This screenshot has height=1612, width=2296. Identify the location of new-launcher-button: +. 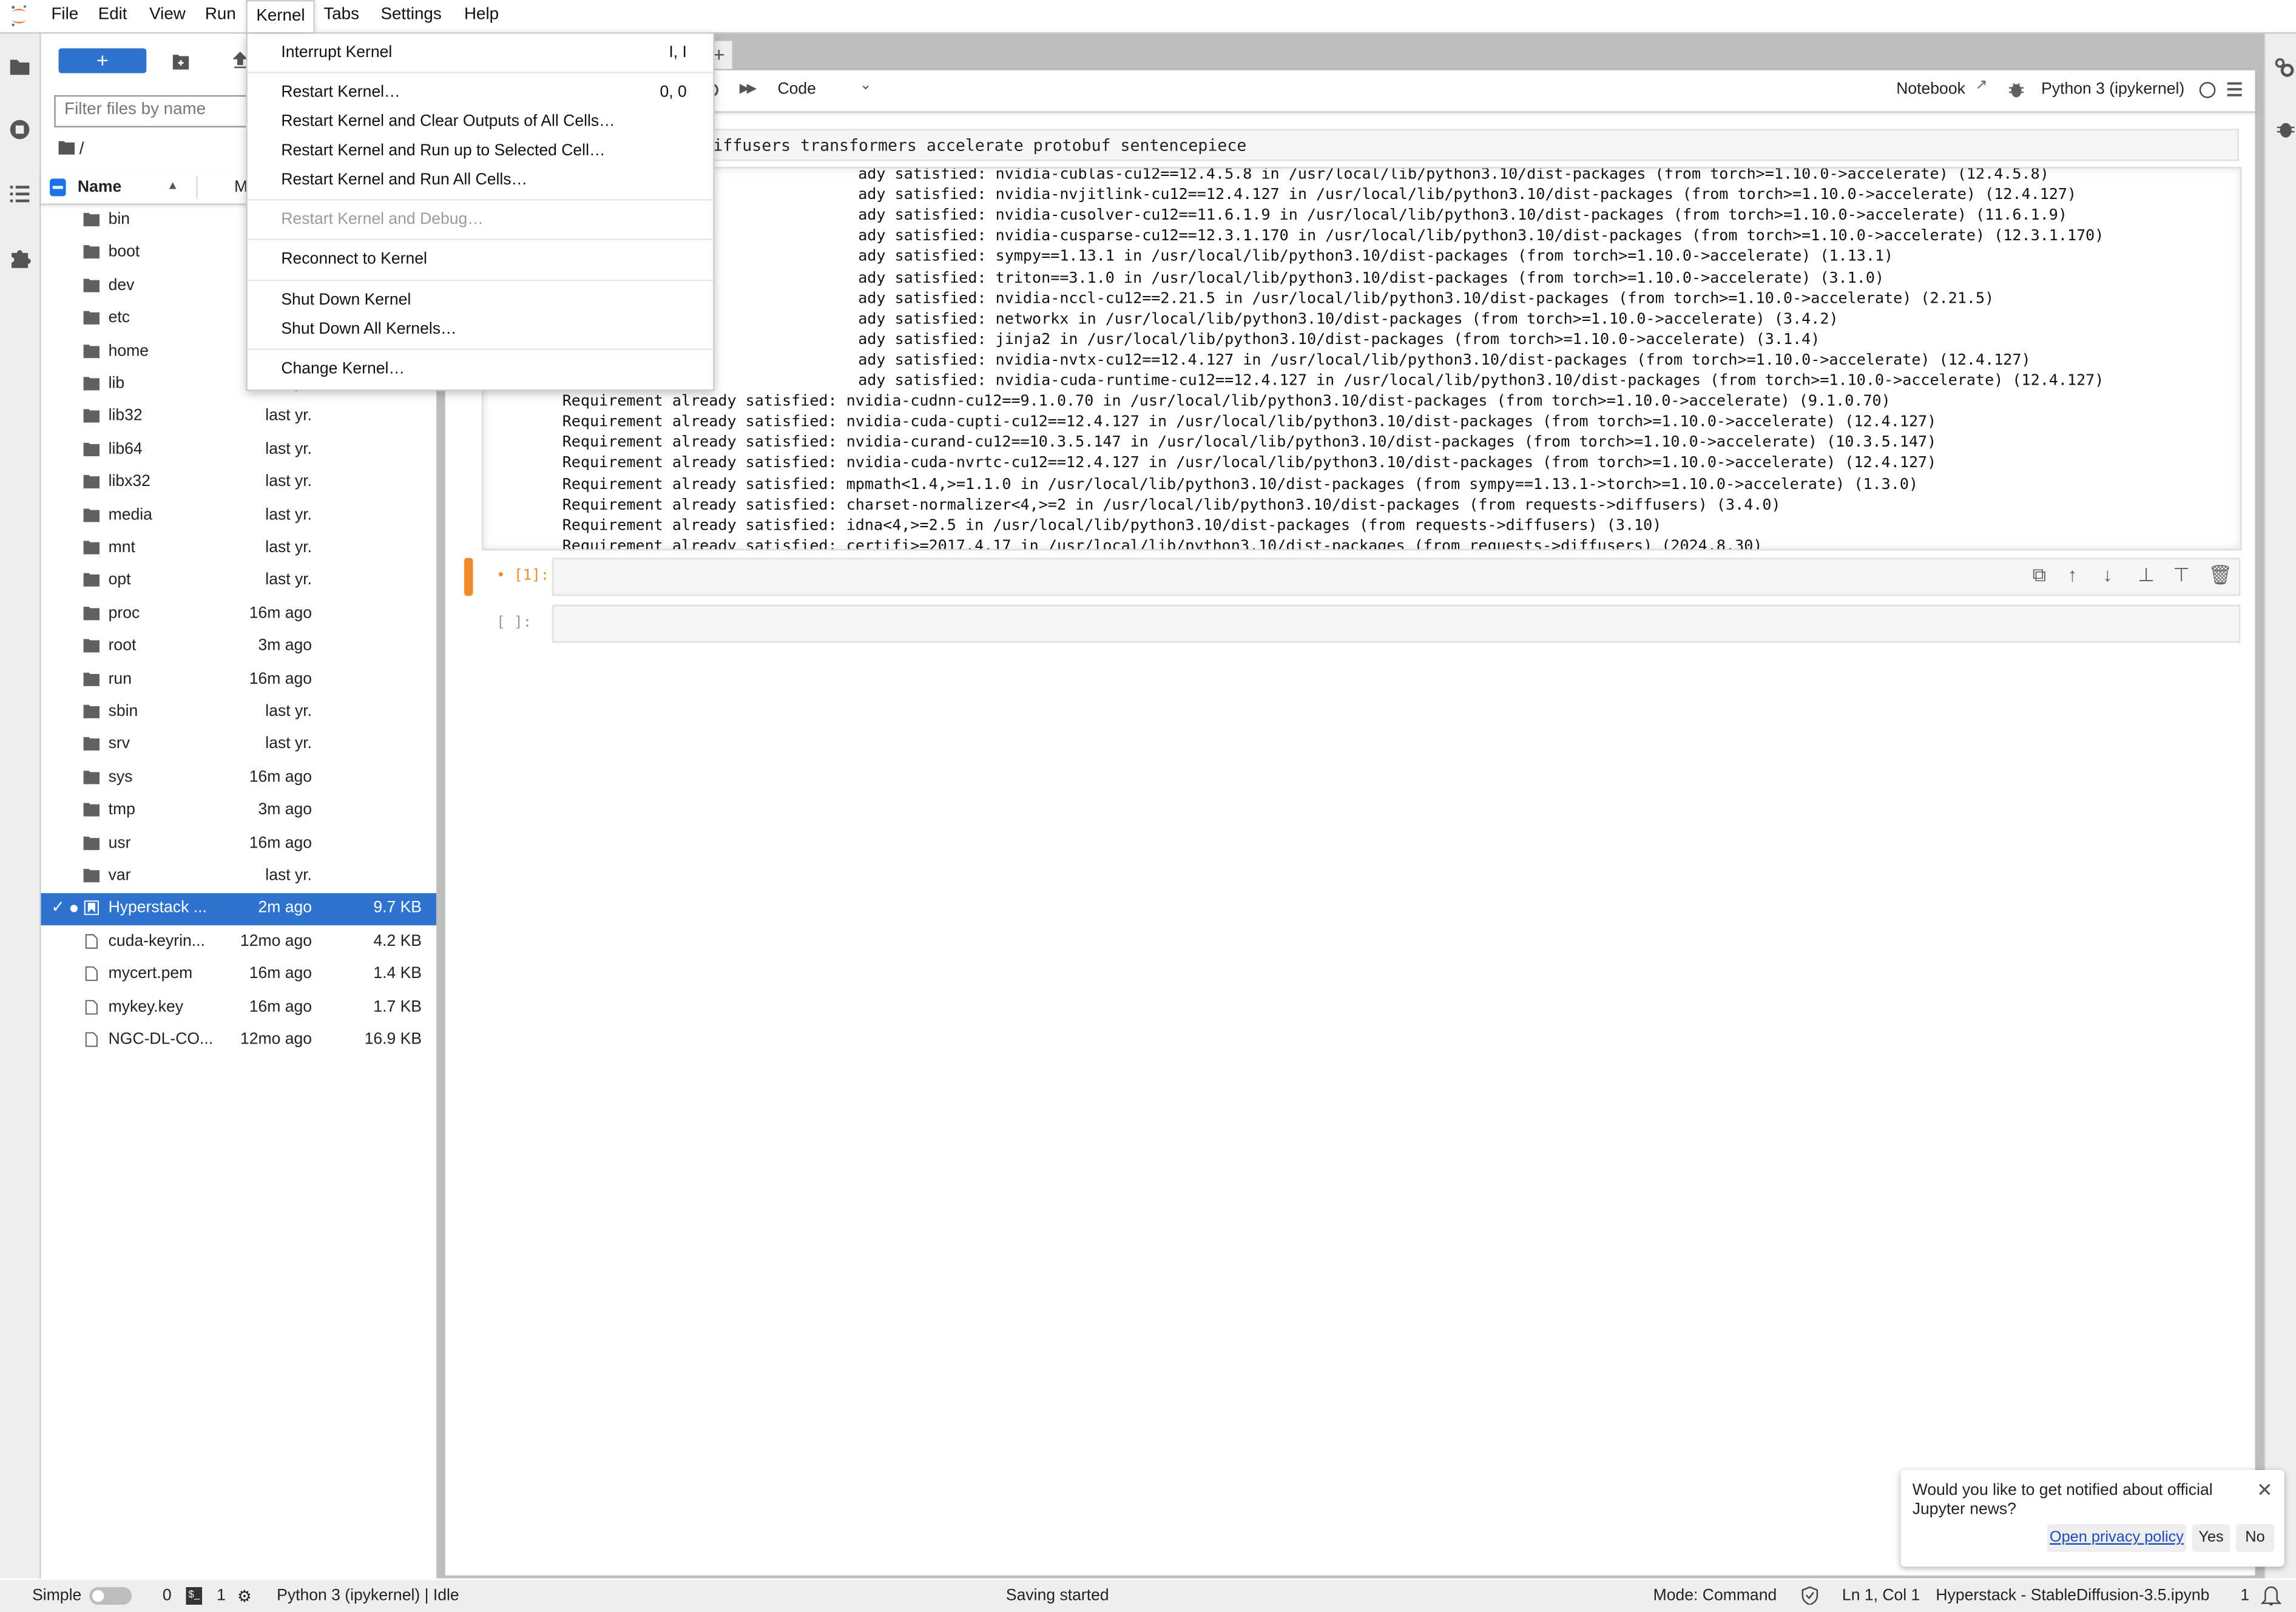
(102, 61).